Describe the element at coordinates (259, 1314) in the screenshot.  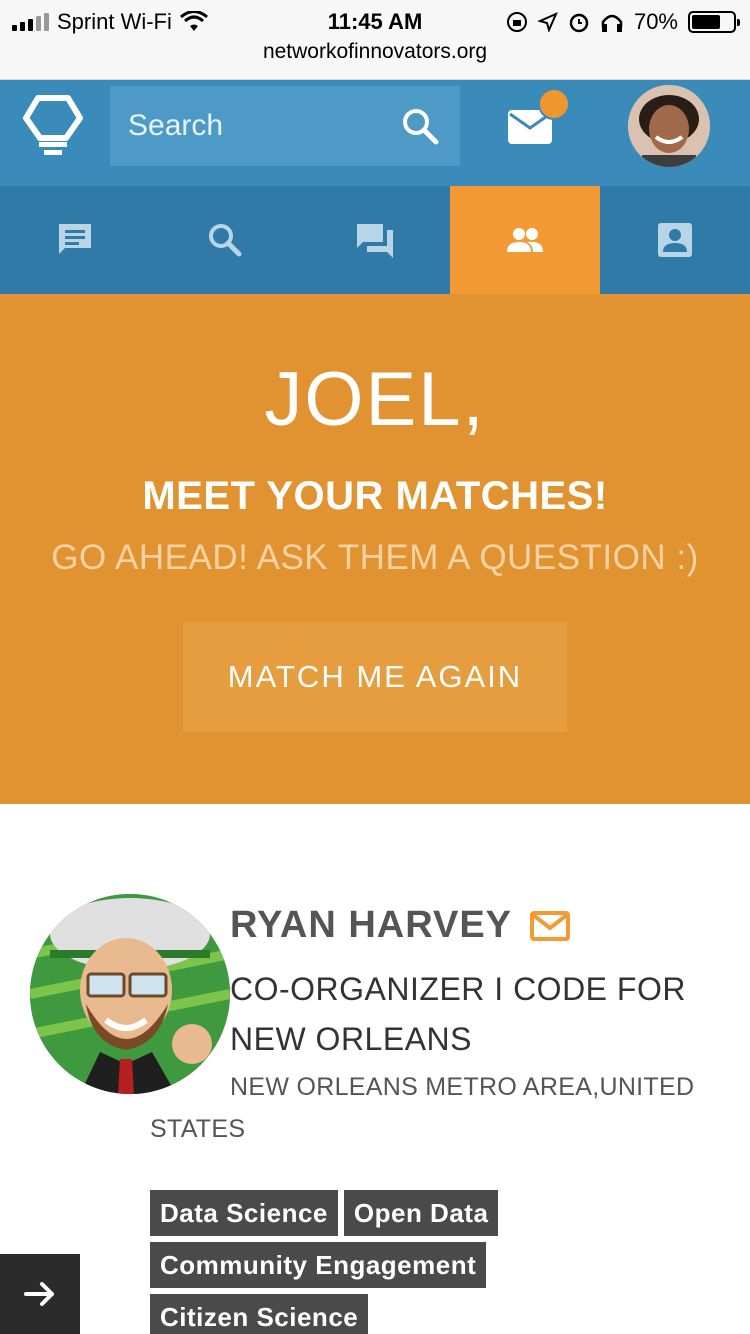
I see `tag-item: Citizen Science` at that location.